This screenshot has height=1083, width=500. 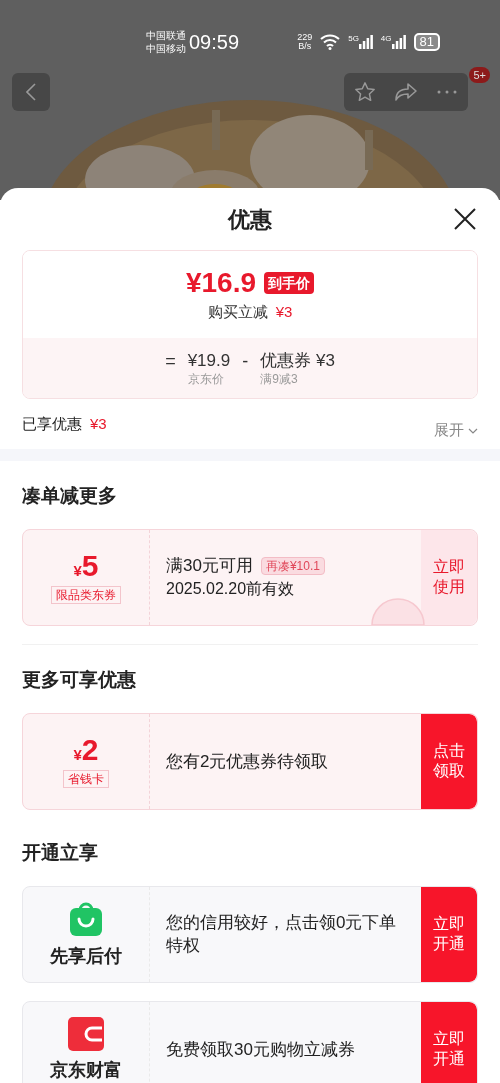 I want to click on sheet-title: 优惠, so click(x=250, y=219).